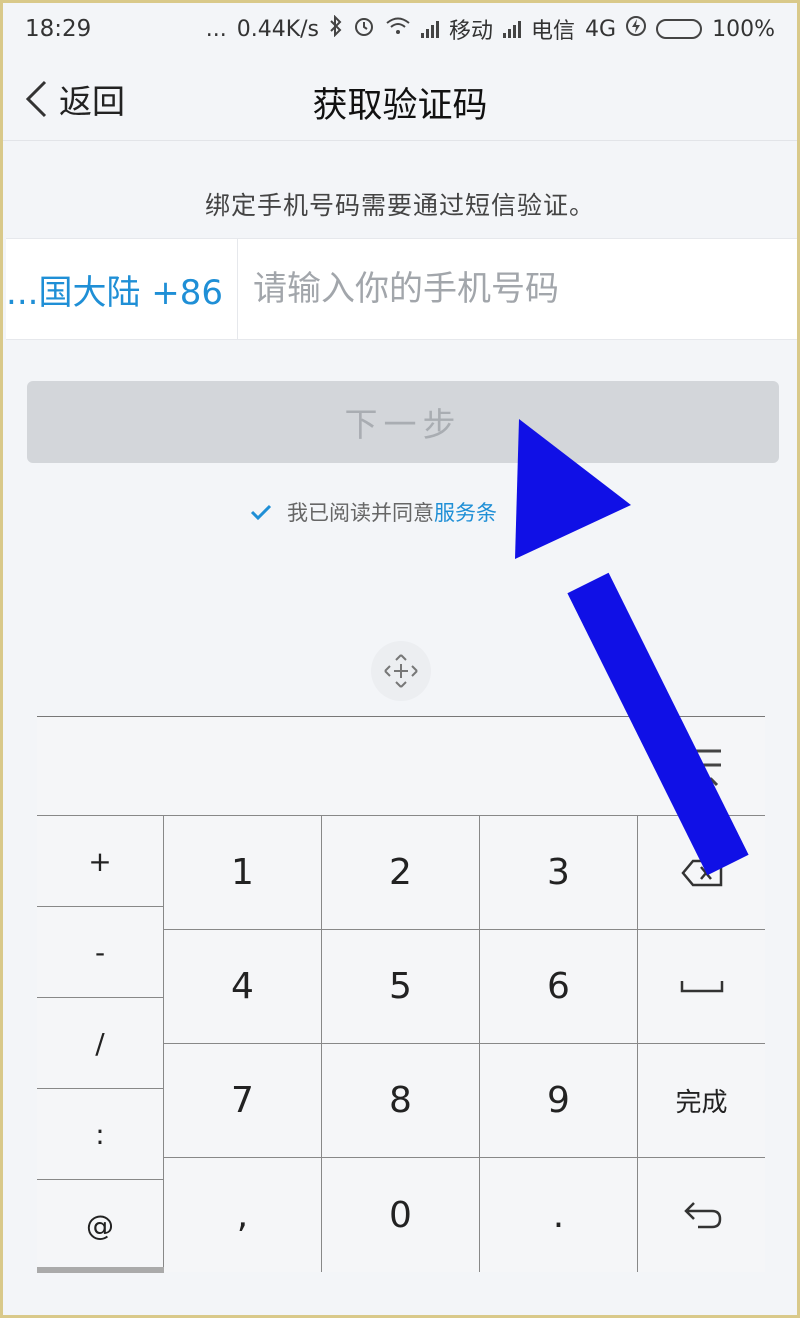 This screenshot has height=1318, width=800. Describe the element at coordinates (122, 289) in the screenshot. I see `region-selector: ...国大陆 +86` at that location.